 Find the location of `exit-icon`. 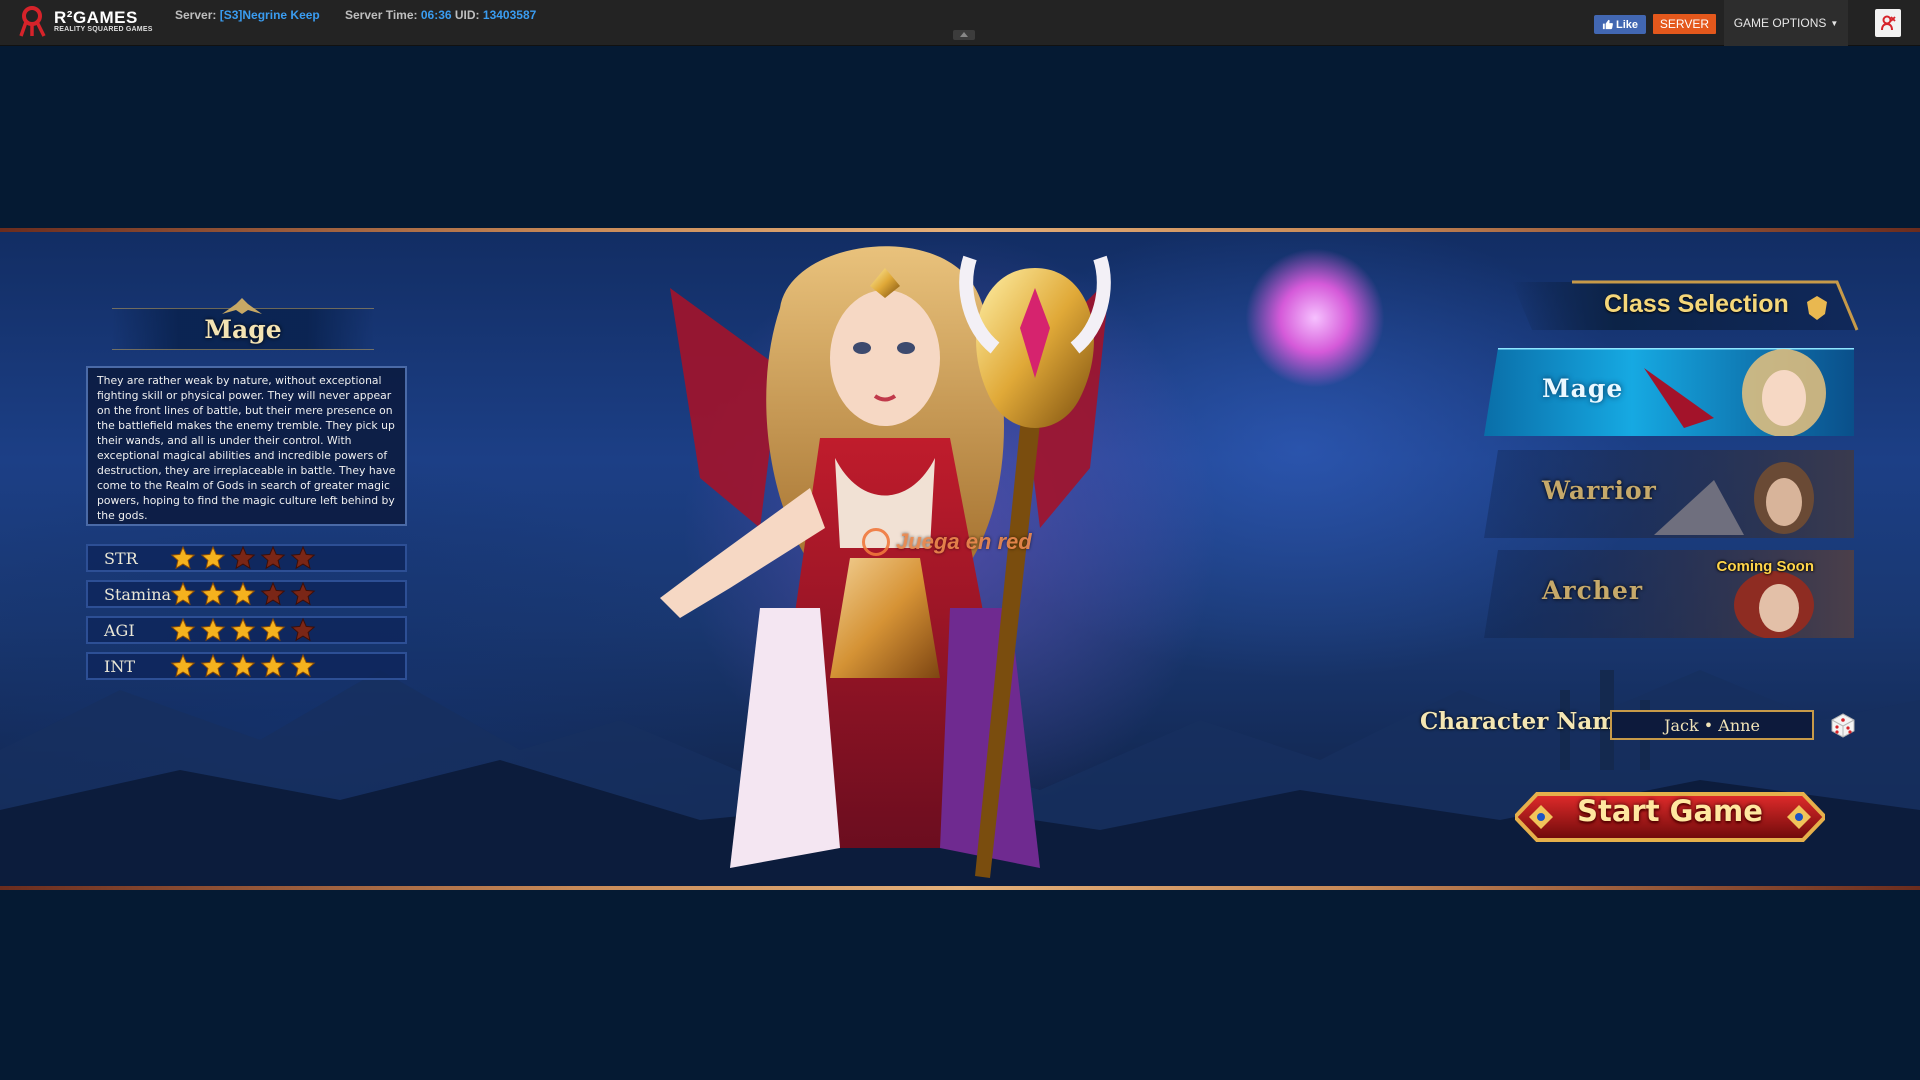

exit-icon is located at coordinates (1888, 23).